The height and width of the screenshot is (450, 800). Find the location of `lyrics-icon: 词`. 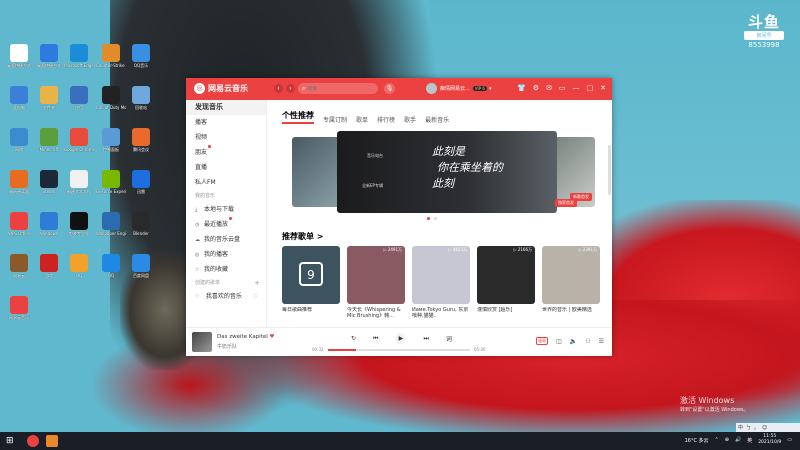

lyrics-icon: 词 is located at coordinates (449, 338).